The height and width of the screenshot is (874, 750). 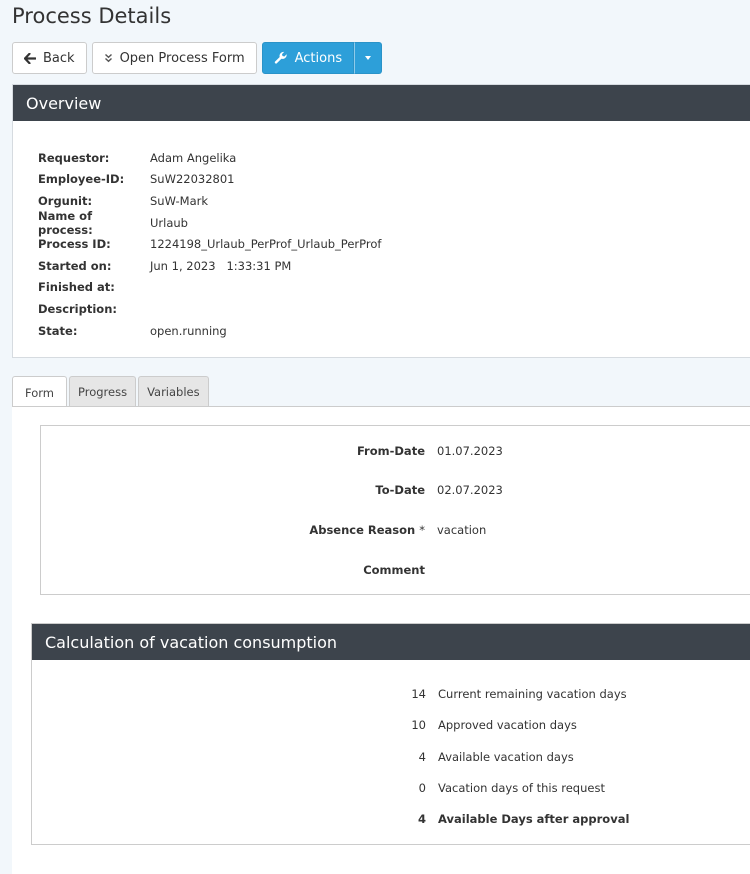 I want to click on wrench-icon, so click(x=281, y=58).